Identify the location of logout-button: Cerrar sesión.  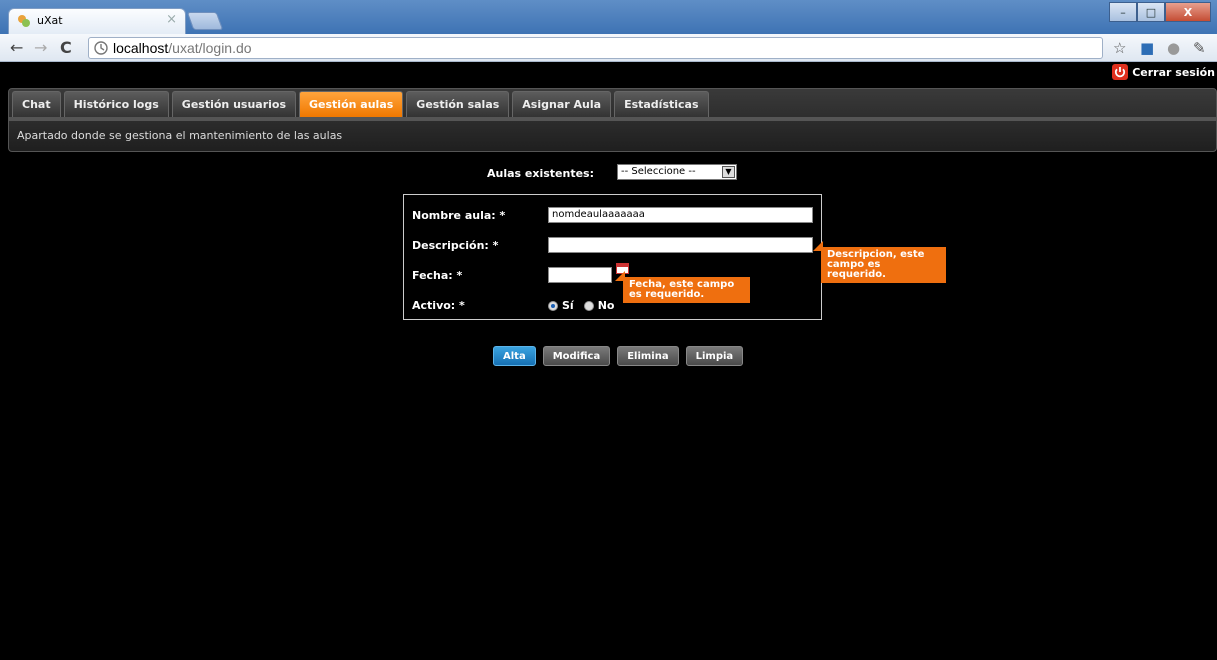
(1163, 72).